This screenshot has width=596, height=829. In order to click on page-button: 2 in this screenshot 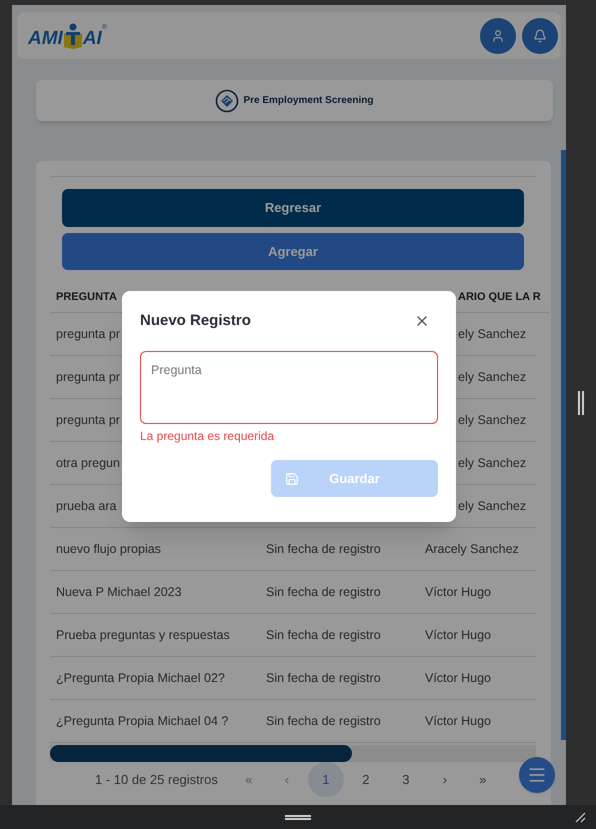, I will do `click(366, 779)`.